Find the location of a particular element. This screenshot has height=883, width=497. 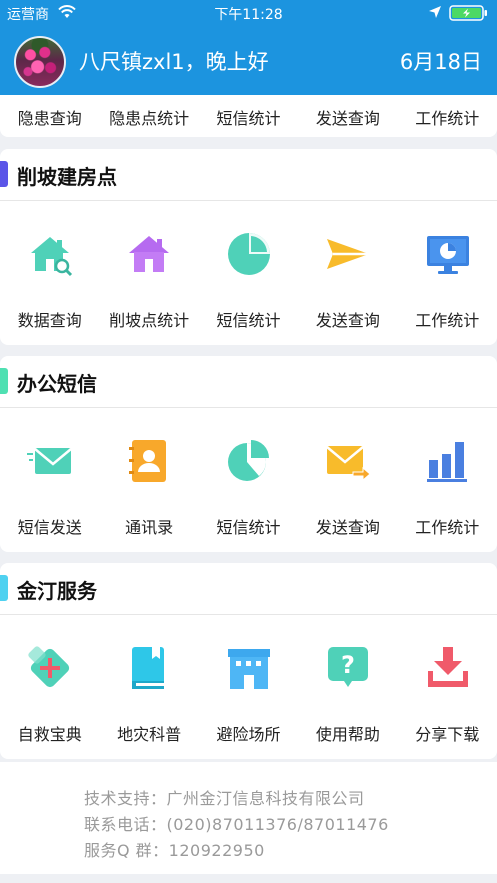

greeting-text: 八尺镇zxl1，晚上好 is located at coordinates (174, 62).